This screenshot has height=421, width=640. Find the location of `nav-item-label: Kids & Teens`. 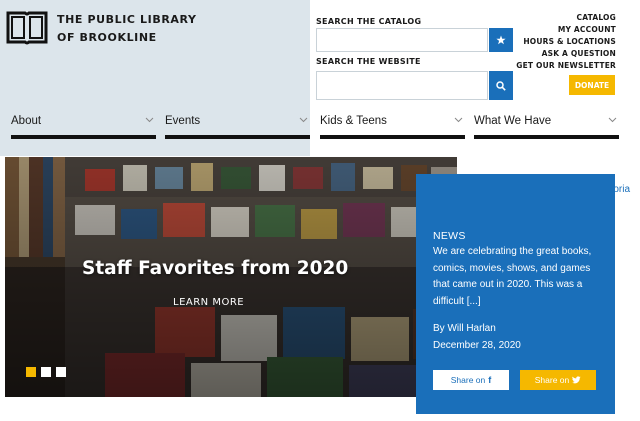

nav-item-label: Kids & Teens is located at coordinates (353, 121).